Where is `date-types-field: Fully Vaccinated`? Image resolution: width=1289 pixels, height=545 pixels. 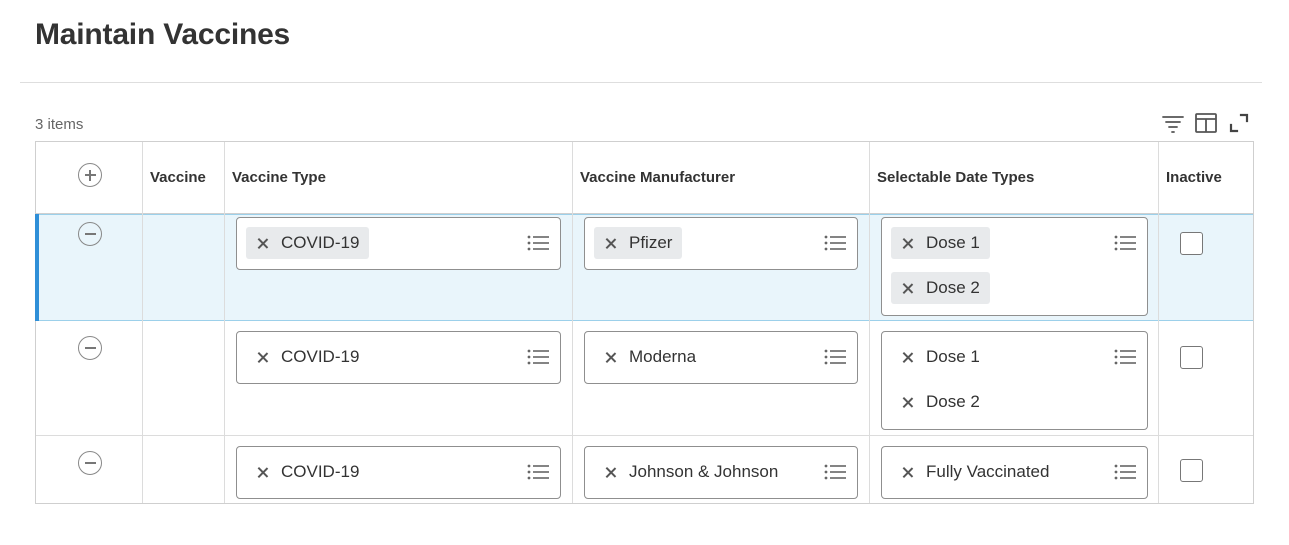
date-types-field: Fully Vaccinated is located at coordinates (1014, 472).